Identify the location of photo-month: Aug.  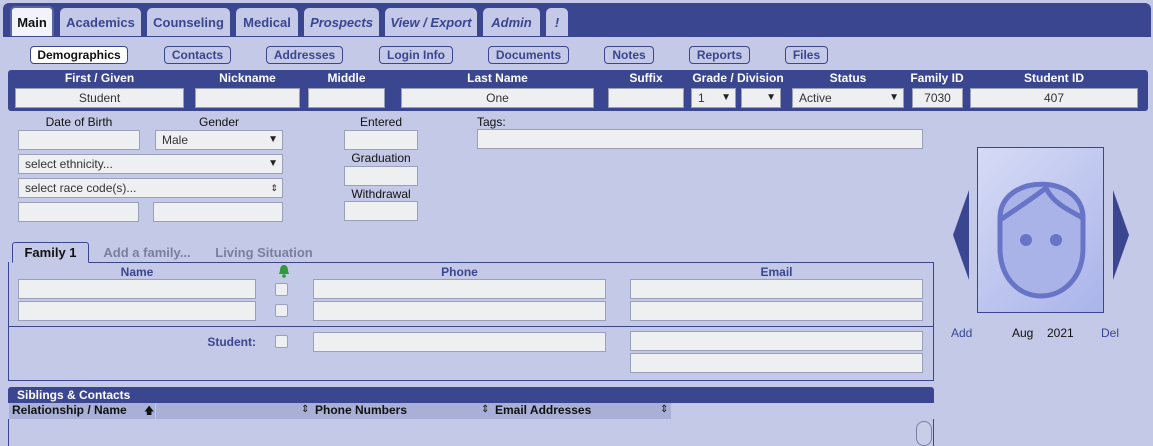
(1023, 333).